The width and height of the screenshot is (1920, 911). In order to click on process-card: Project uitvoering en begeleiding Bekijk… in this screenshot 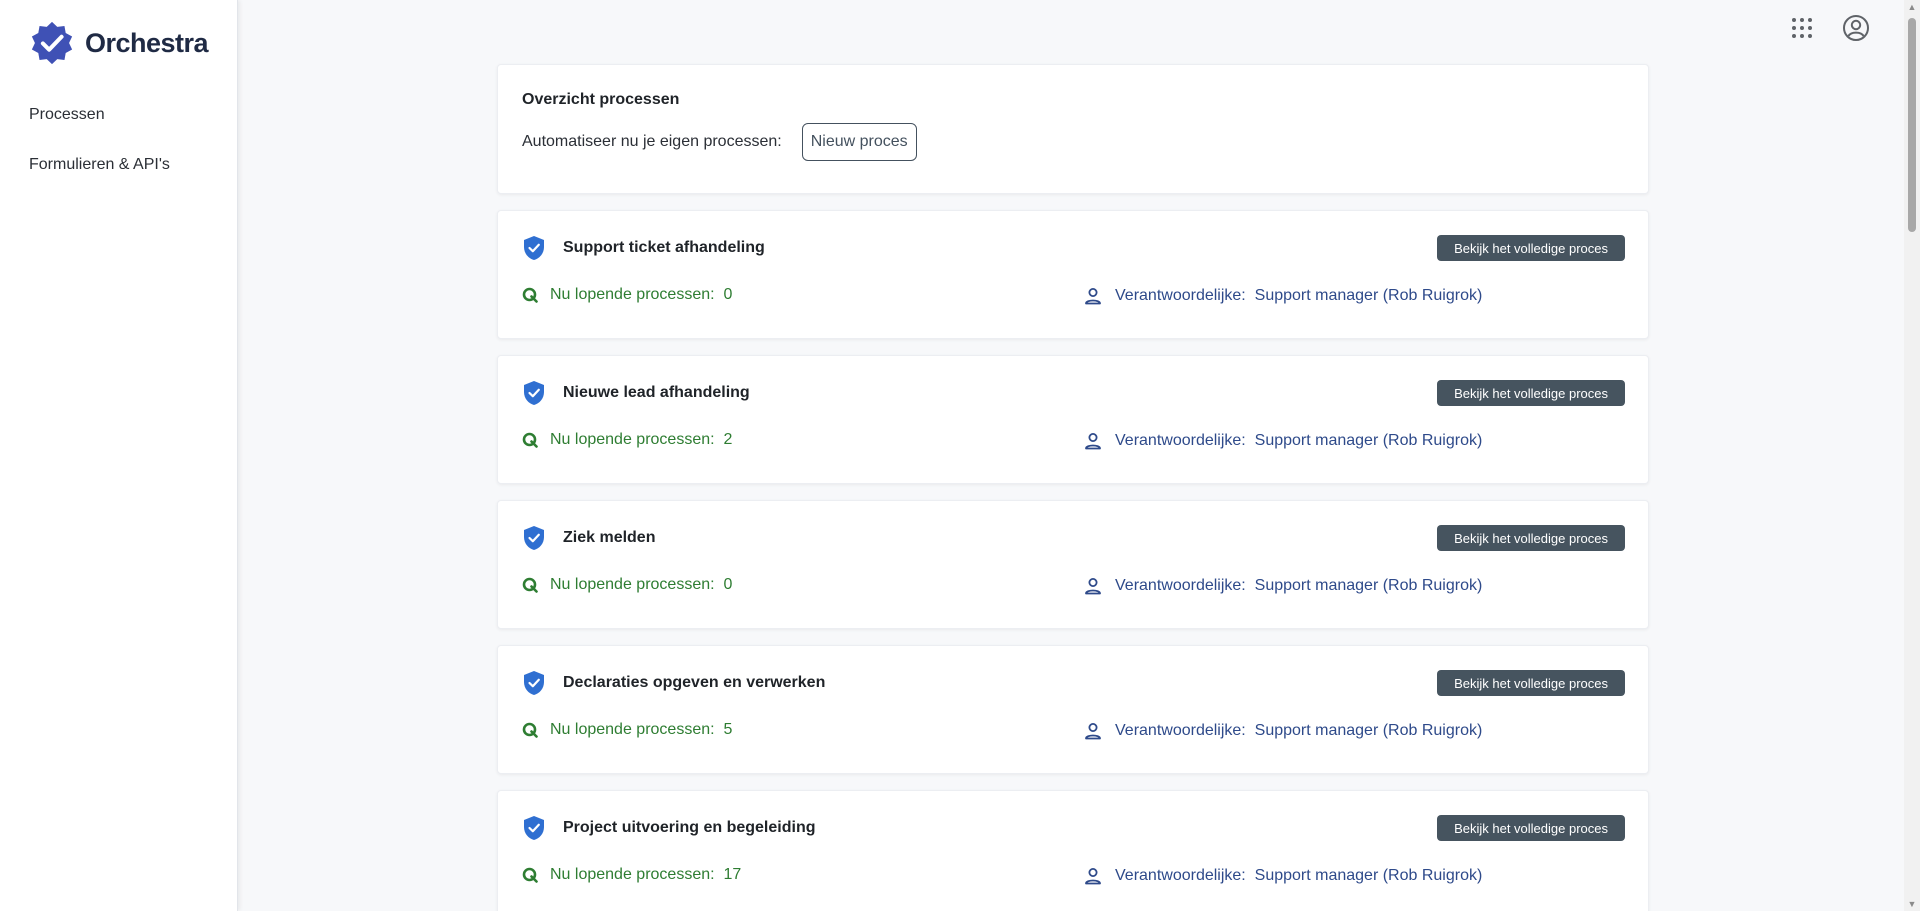, I will do `click(1073, 850)`.